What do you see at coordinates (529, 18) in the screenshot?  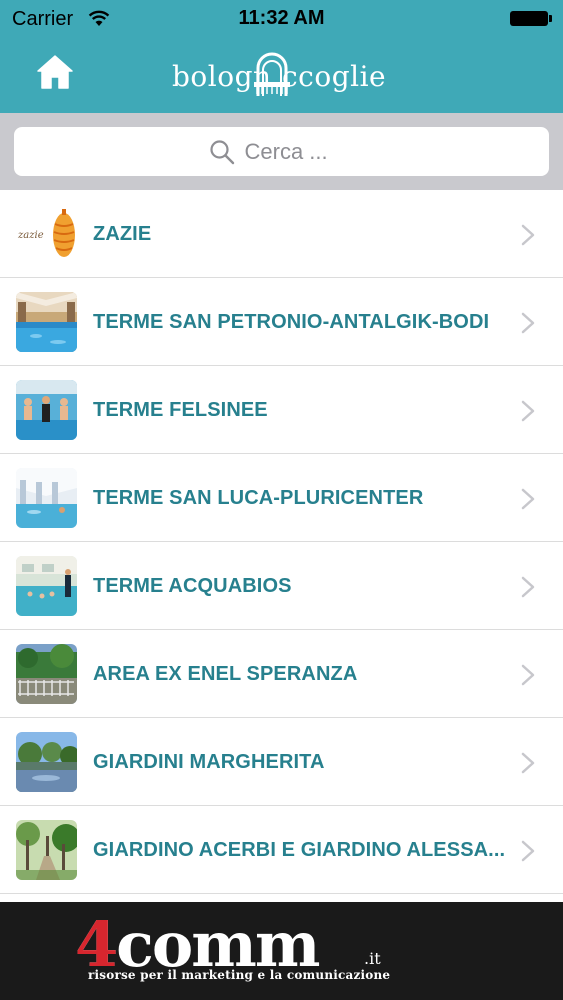 I see `battery-icon` at bounding box center [529, 18].